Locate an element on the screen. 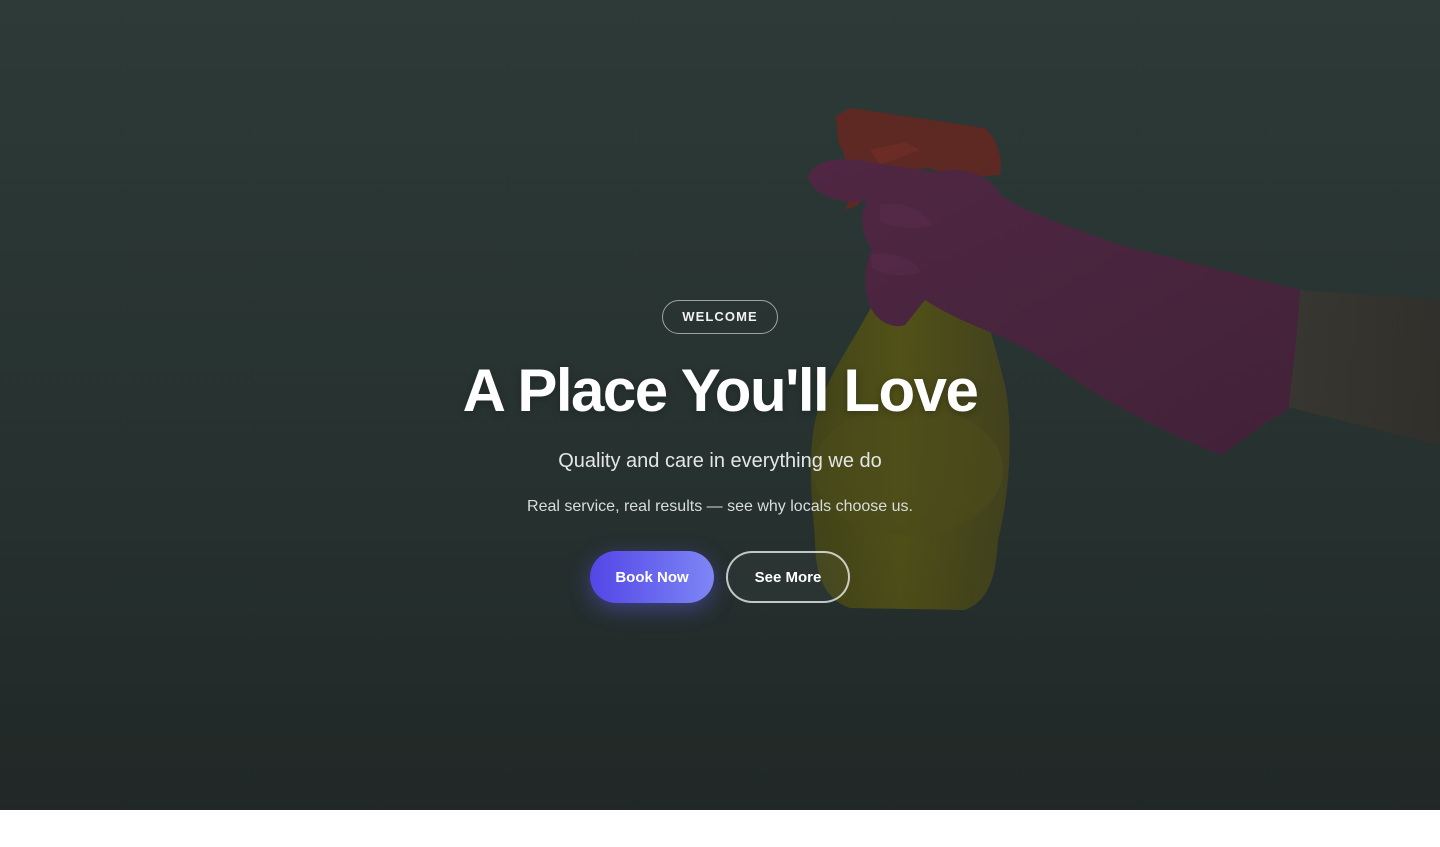  hero-actions: Book Now See More is located at coordinates (720, 577).